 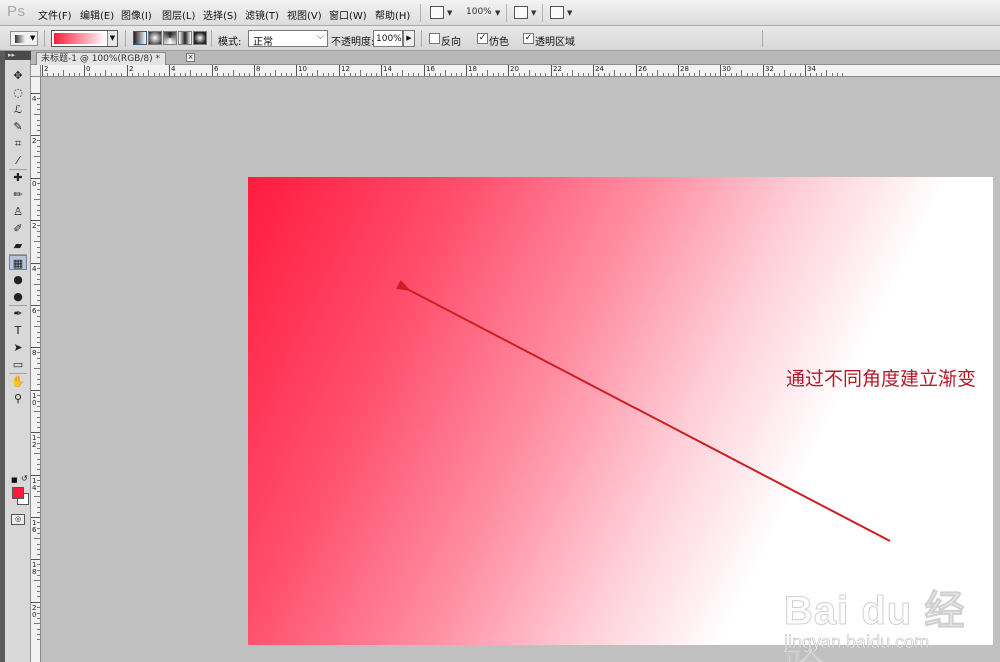 What do you see at coordinates (437, 12) in the screenshot?
I see `screen-layout-icon` at bounding box center [437, 12].